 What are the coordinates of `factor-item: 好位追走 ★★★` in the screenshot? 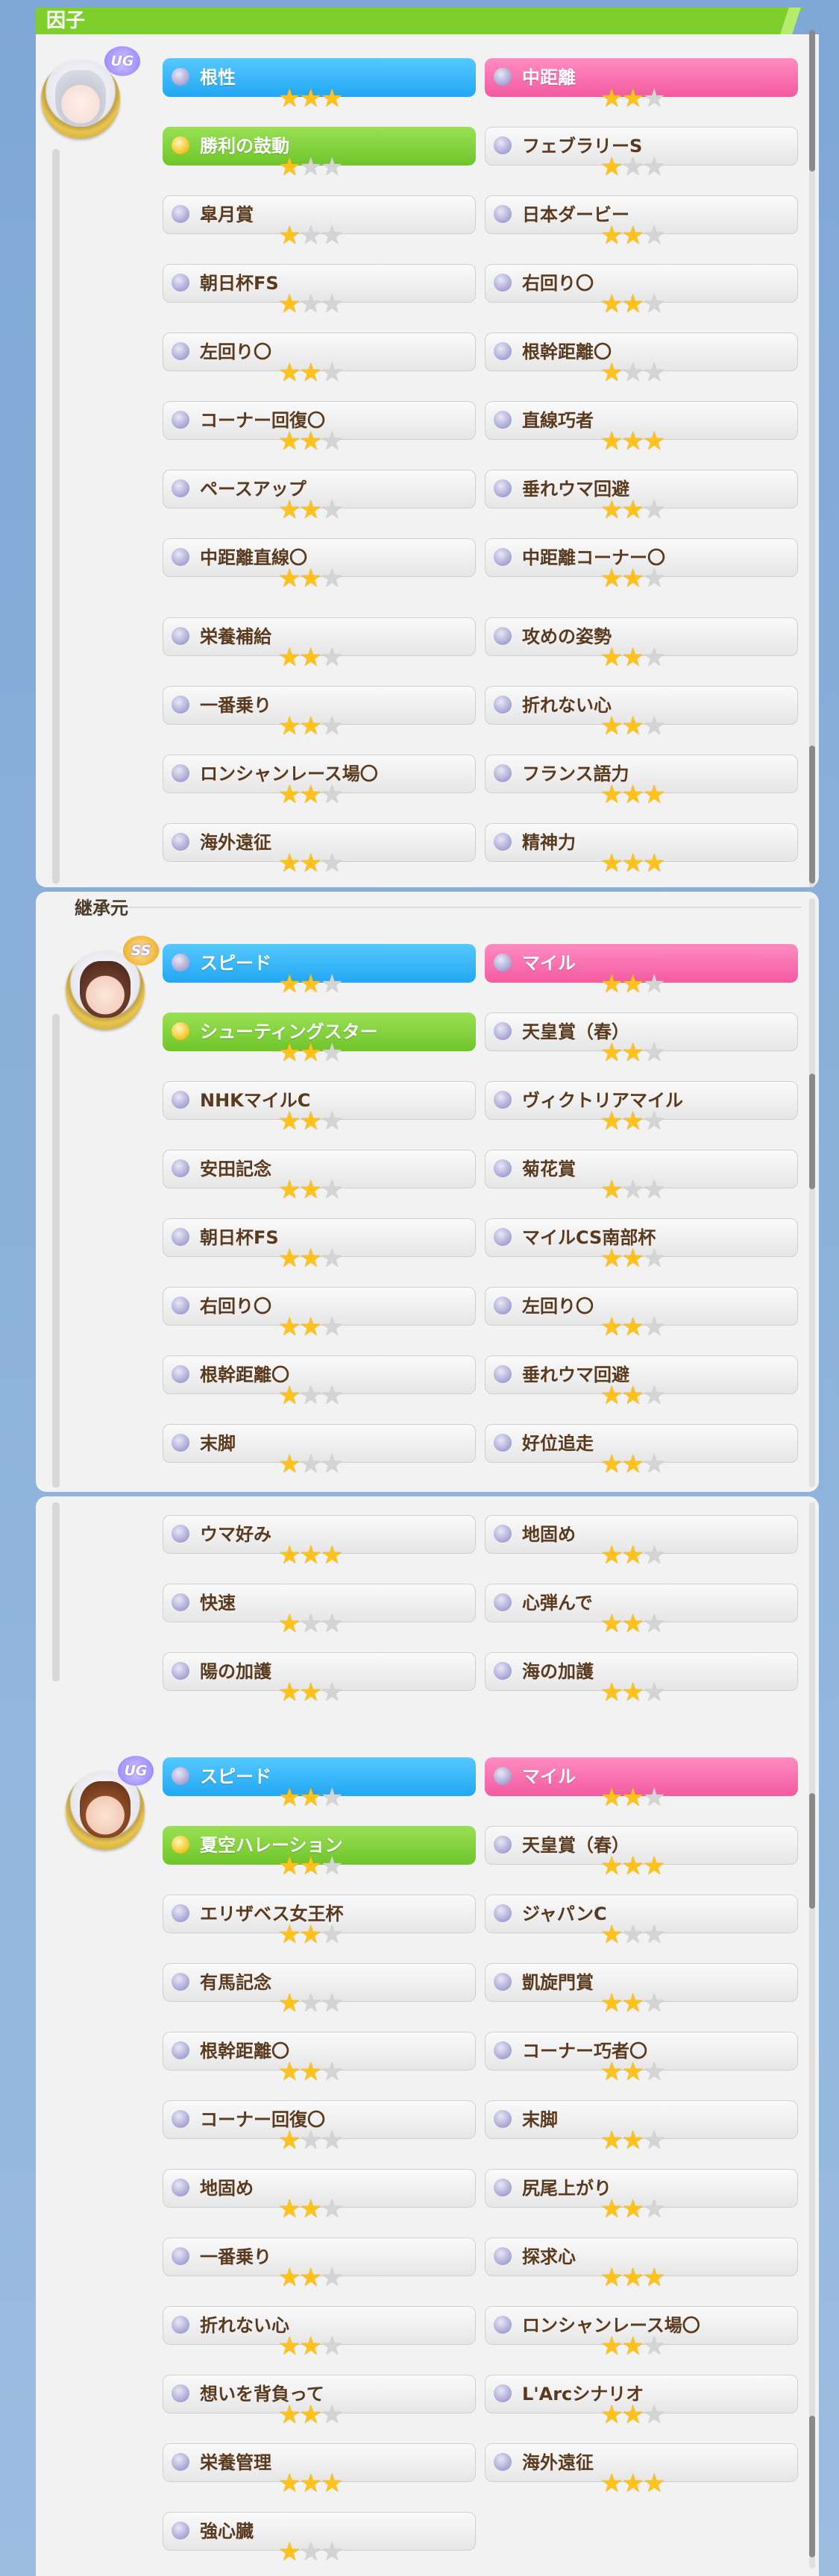 It's located at (641, 1451).